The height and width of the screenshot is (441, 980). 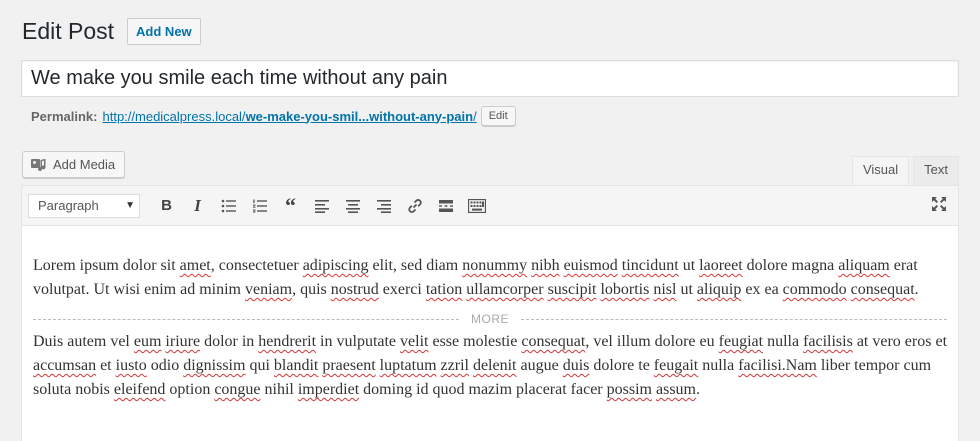 I want to click on read-more-button, so click(x=445, y=206).